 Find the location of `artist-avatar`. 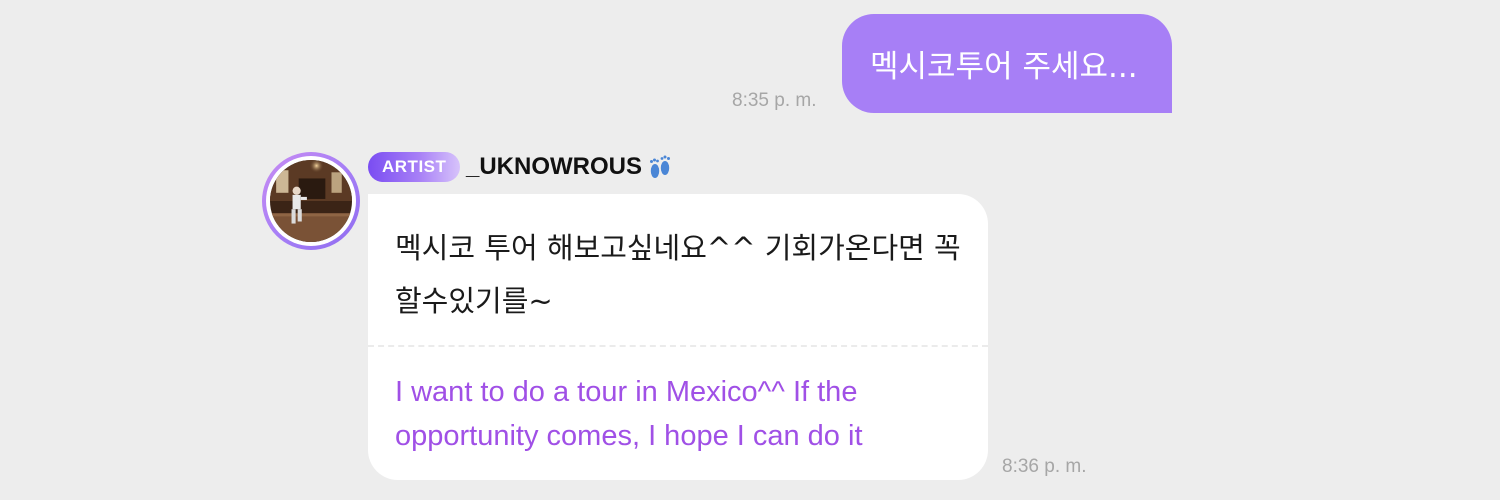

artist-avatar is located at coordinates (311, 201).